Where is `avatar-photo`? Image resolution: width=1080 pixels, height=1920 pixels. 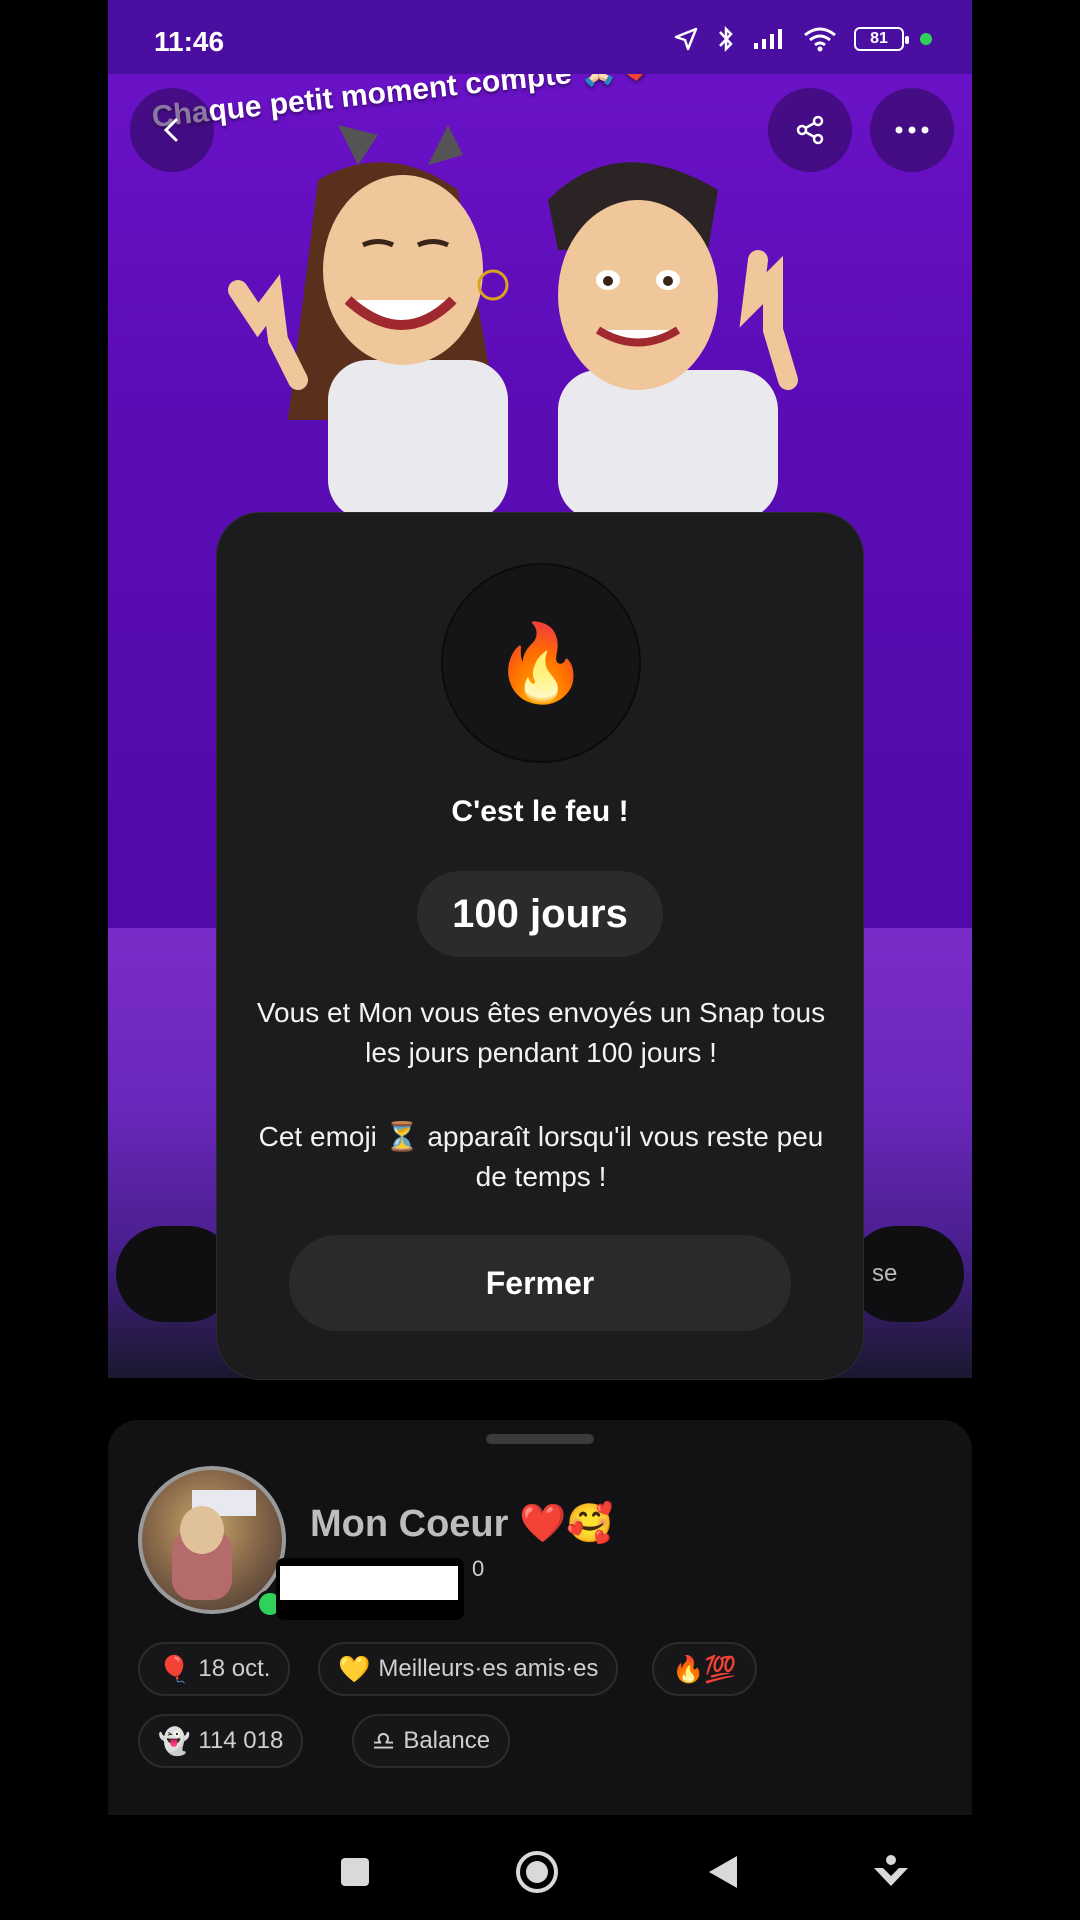 avatar-photo is located at coordinates (214, 1545).